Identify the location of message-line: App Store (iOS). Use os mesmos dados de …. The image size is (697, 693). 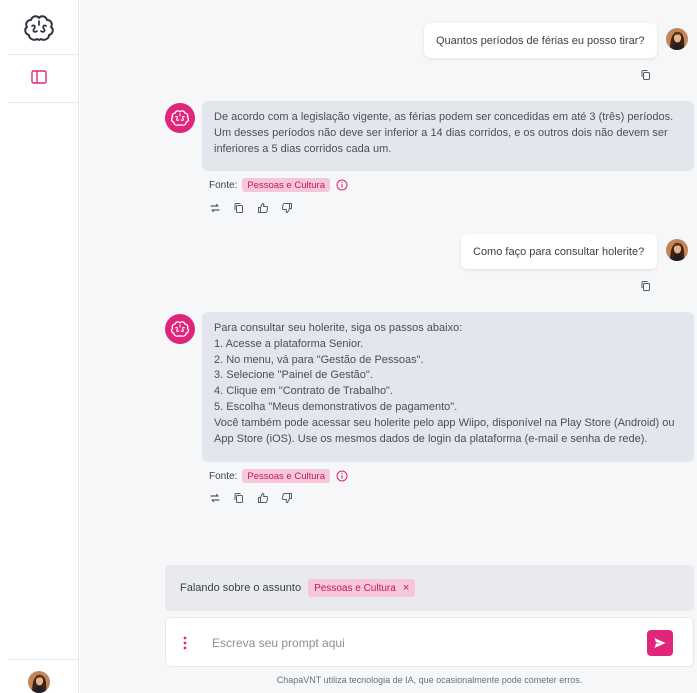
(431, 438).